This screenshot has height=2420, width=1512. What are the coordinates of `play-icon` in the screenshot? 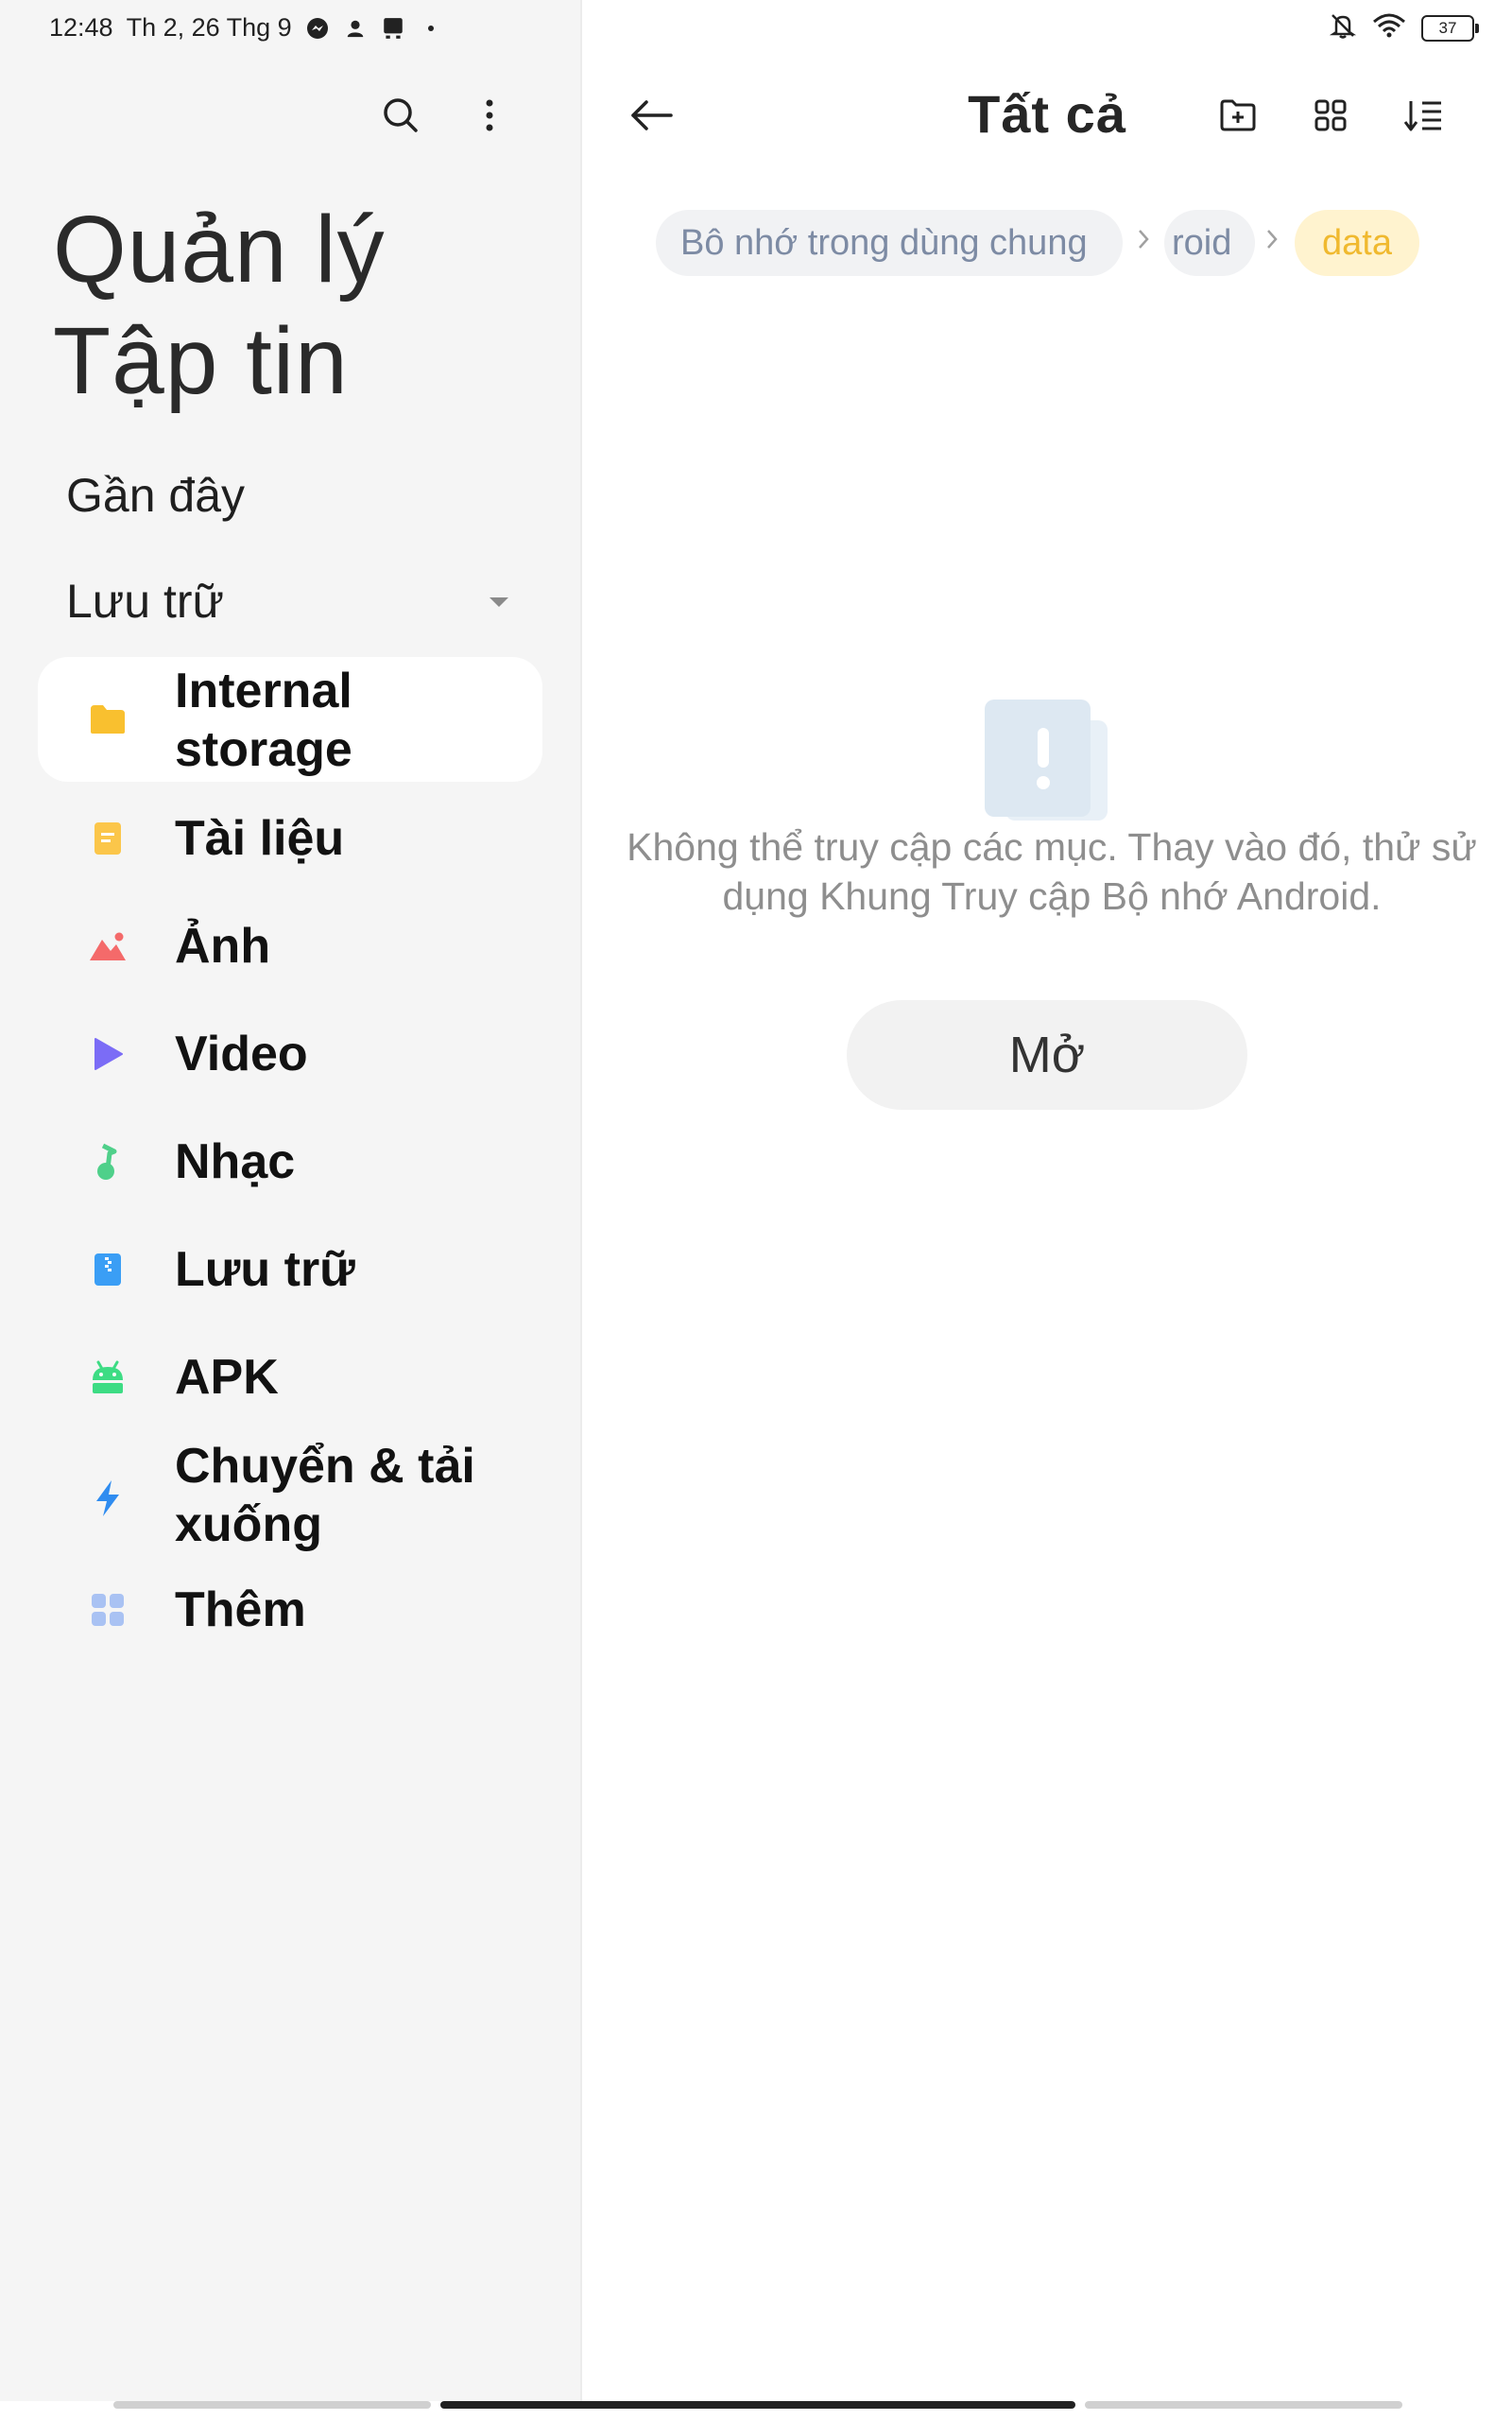 It's located at (108, 1054).